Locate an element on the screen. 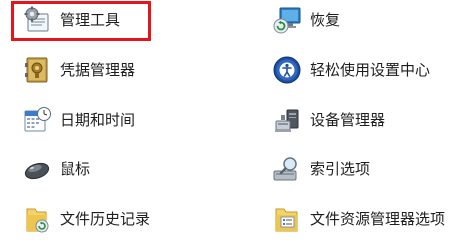 This screenshot has width=475, height=246. item-label: 恢复 is located at coordinates (325, 20).